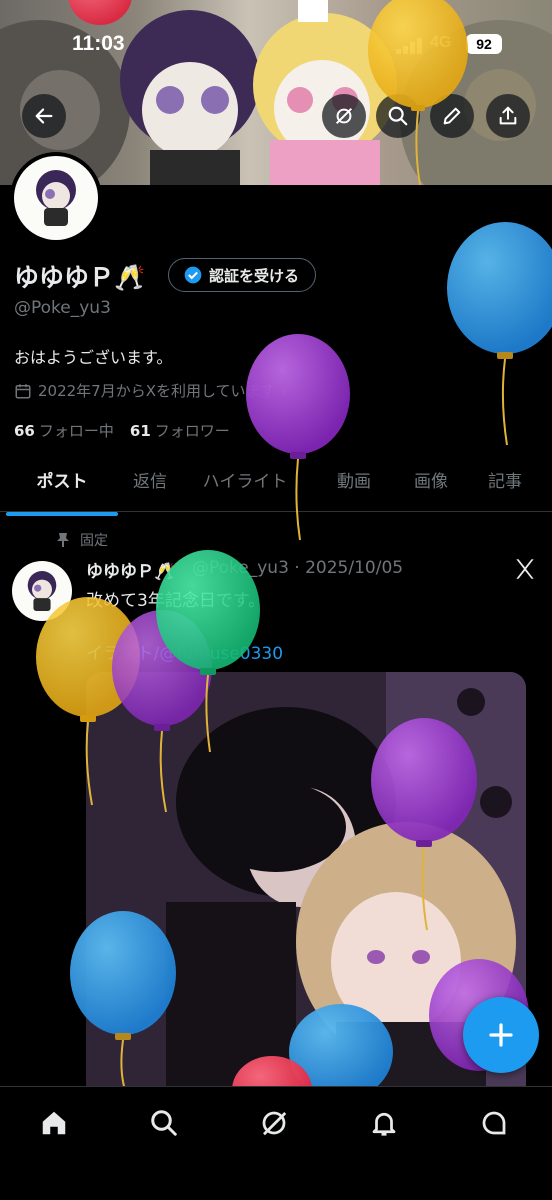 The image size is (552, 1200). I want to click on joined-text: 2022年7月からXを利用しています, so click(157, 391).